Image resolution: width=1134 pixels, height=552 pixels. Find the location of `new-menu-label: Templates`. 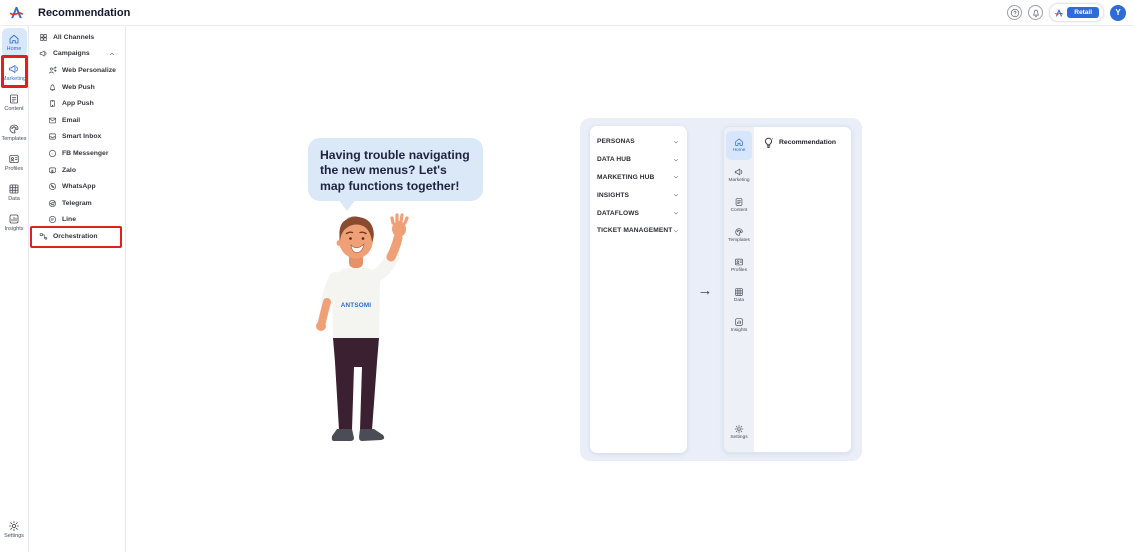

new-menu-label: Templates is located at coordinates (739, 240).